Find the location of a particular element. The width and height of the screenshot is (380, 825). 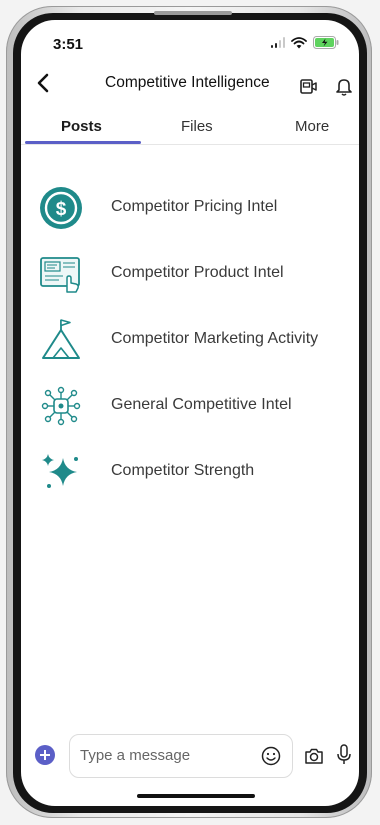

home-indicator is located at coordinates (196, 796).